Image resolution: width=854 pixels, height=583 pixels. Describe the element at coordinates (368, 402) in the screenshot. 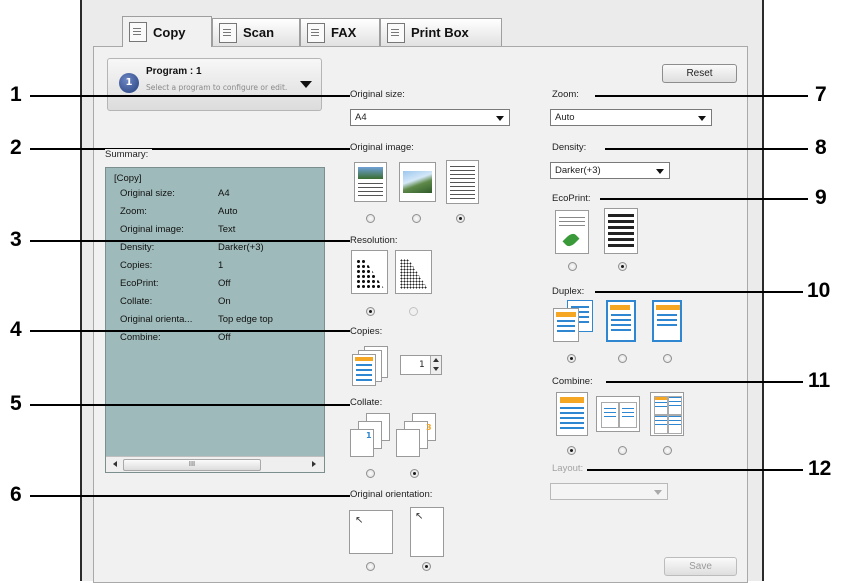

I see `collate-label: Collate:` at that location.